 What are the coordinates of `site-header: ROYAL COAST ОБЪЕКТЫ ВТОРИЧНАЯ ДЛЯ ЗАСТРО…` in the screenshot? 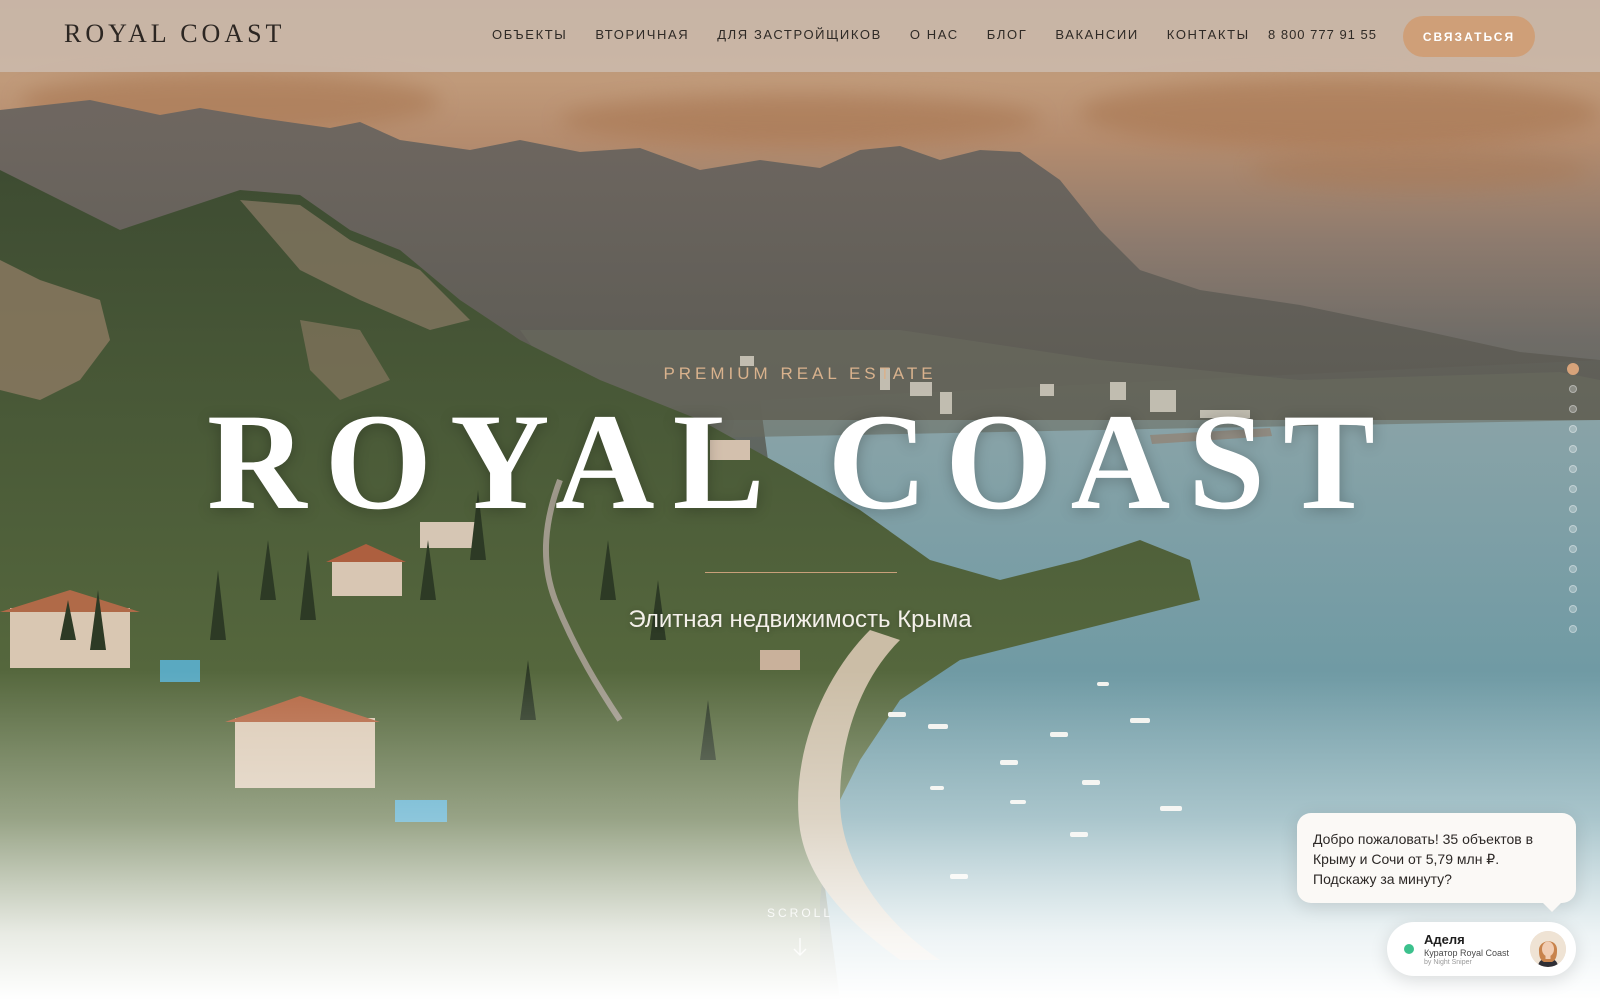 It's located at (800, 36).